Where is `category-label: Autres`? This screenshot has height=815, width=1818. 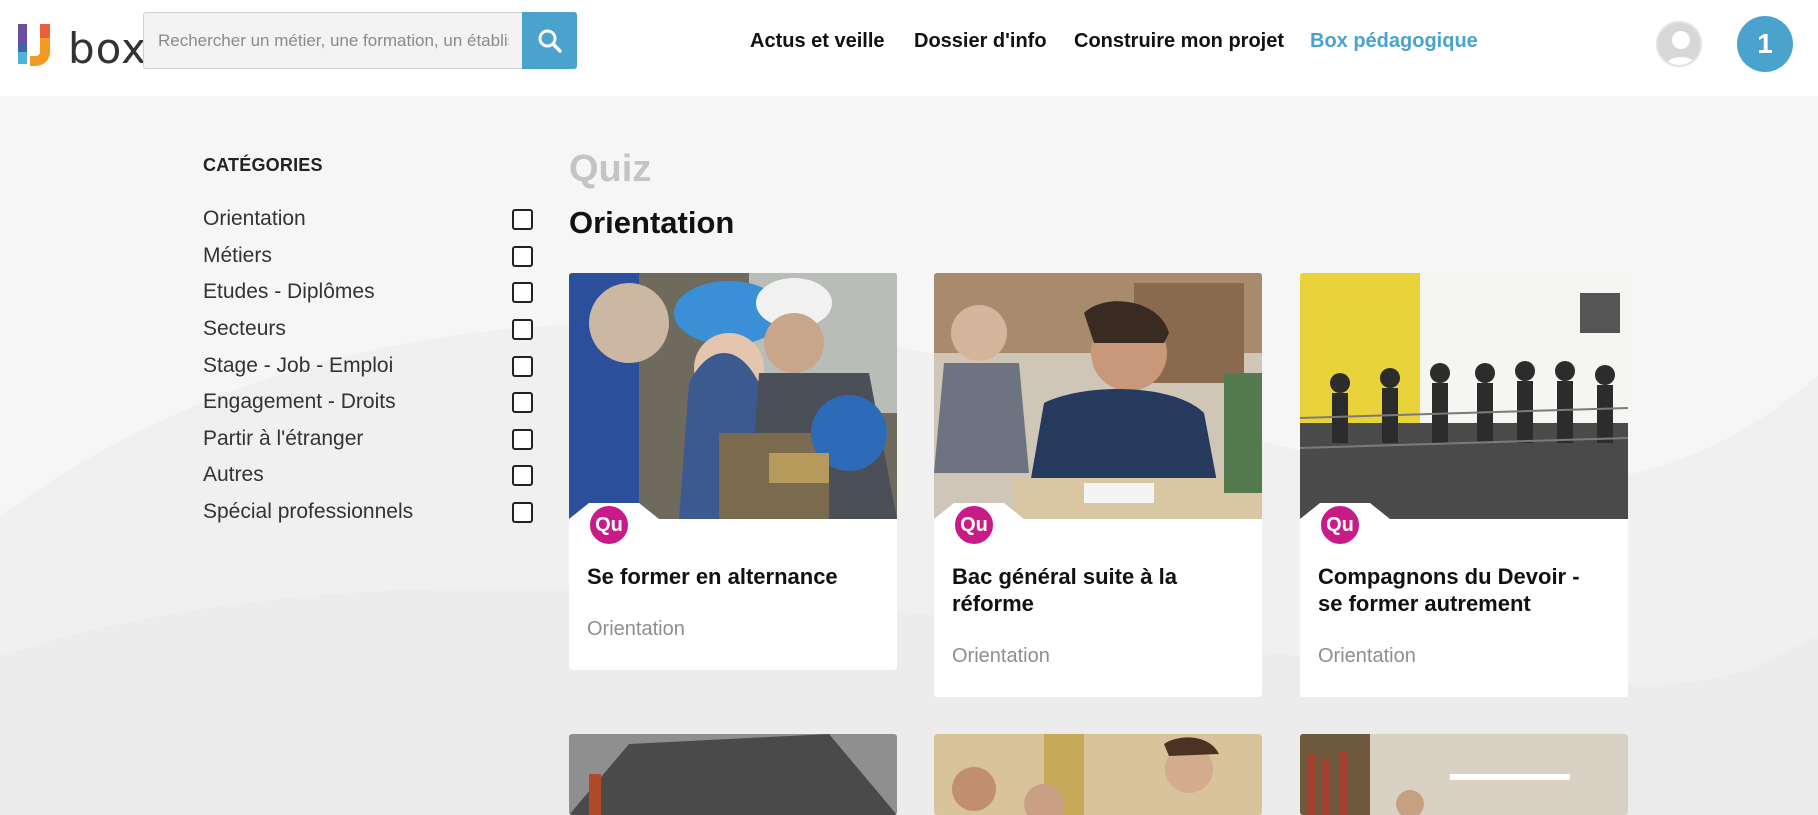 category-label: Autres is located at coordinates (233, 474).